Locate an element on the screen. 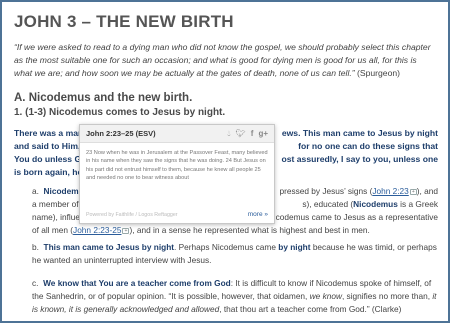  para-a-marker: a. is located at coordinates (35, 191).